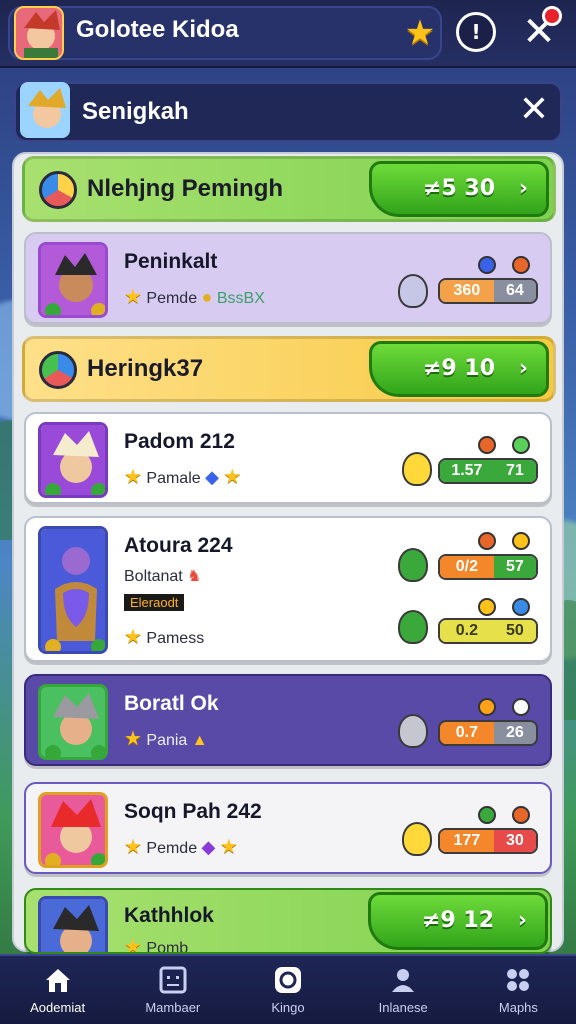 This screenshot has height=1024, width=576. Describe the element at coordinates (467, 291) in the screenshot. I see `stat-a: 360` at that location.